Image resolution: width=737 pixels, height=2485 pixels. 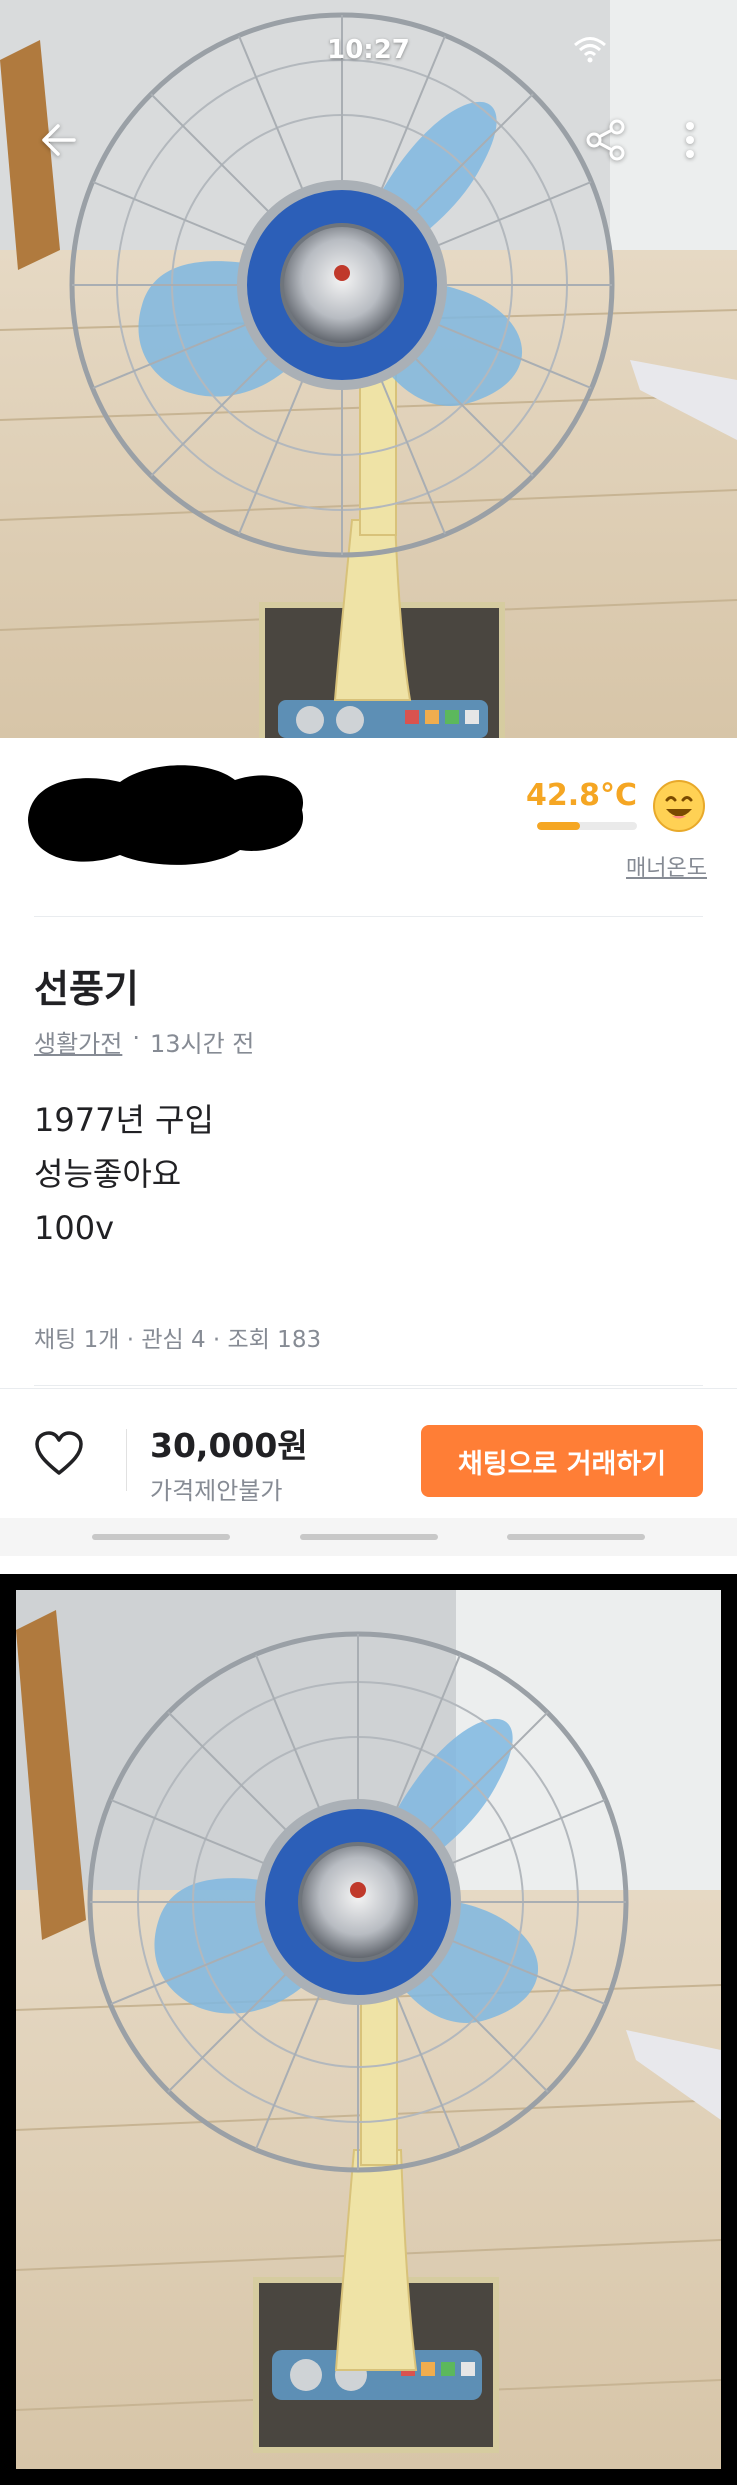 I want to click on description-line: 100v, so click(x=74, y=1228).